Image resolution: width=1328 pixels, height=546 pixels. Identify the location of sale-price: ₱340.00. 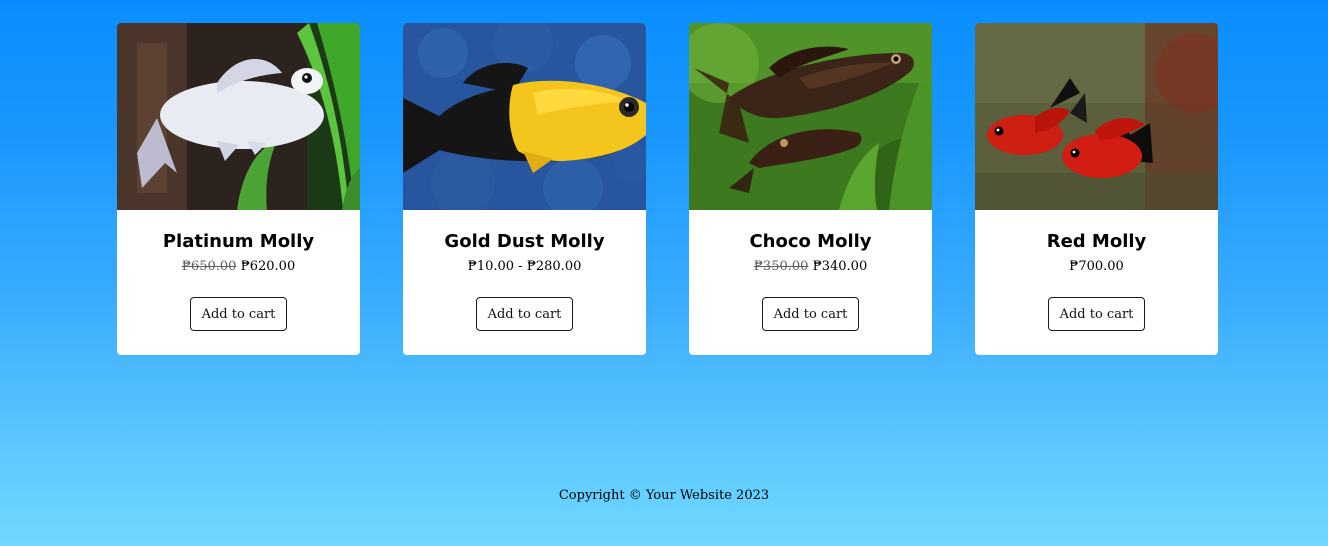
(840, 266).